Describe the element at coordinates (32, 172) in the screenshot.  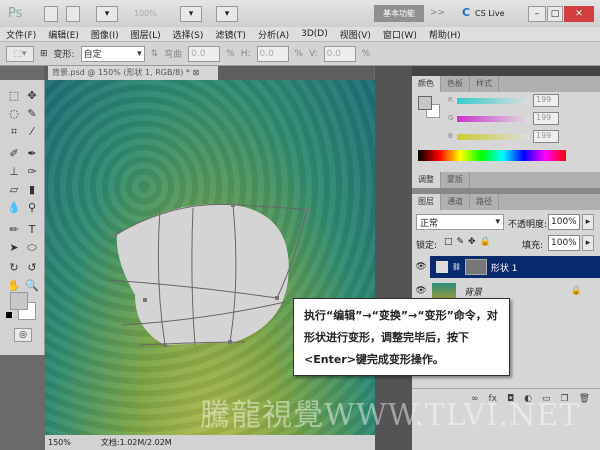
I see `history-brush-icon: ✑` at that location.